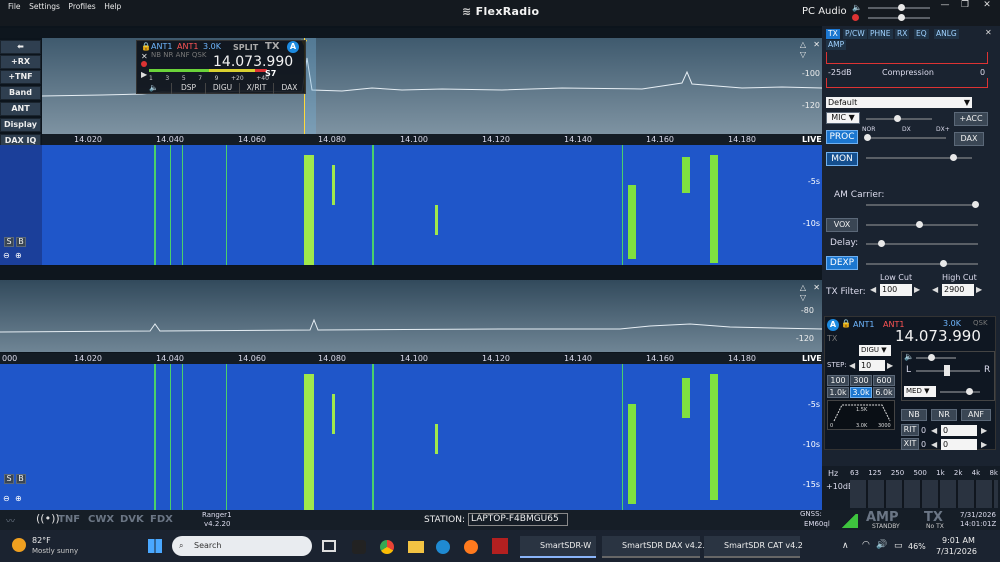 The width and height of the screenshot is (1000, 562). What do you see at coordinates (387, 547) in the screenshot?
I see `chrome-icon` at bounding box center [387, 547].